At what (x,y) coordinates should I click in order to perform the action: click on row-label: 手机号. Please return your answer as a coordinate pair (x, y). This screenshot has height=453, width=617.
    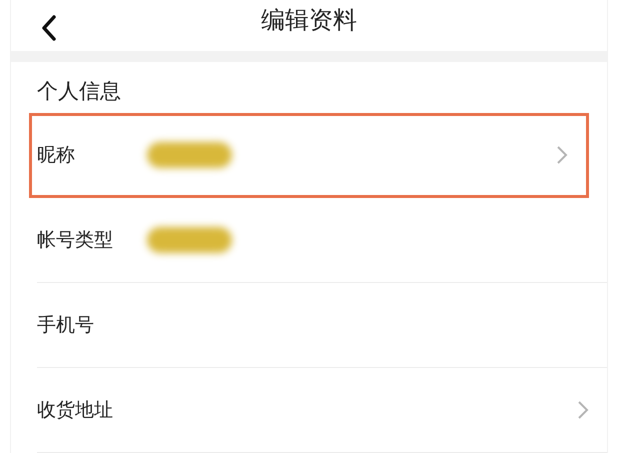
    Looking at the image, I should click on (66, 325).